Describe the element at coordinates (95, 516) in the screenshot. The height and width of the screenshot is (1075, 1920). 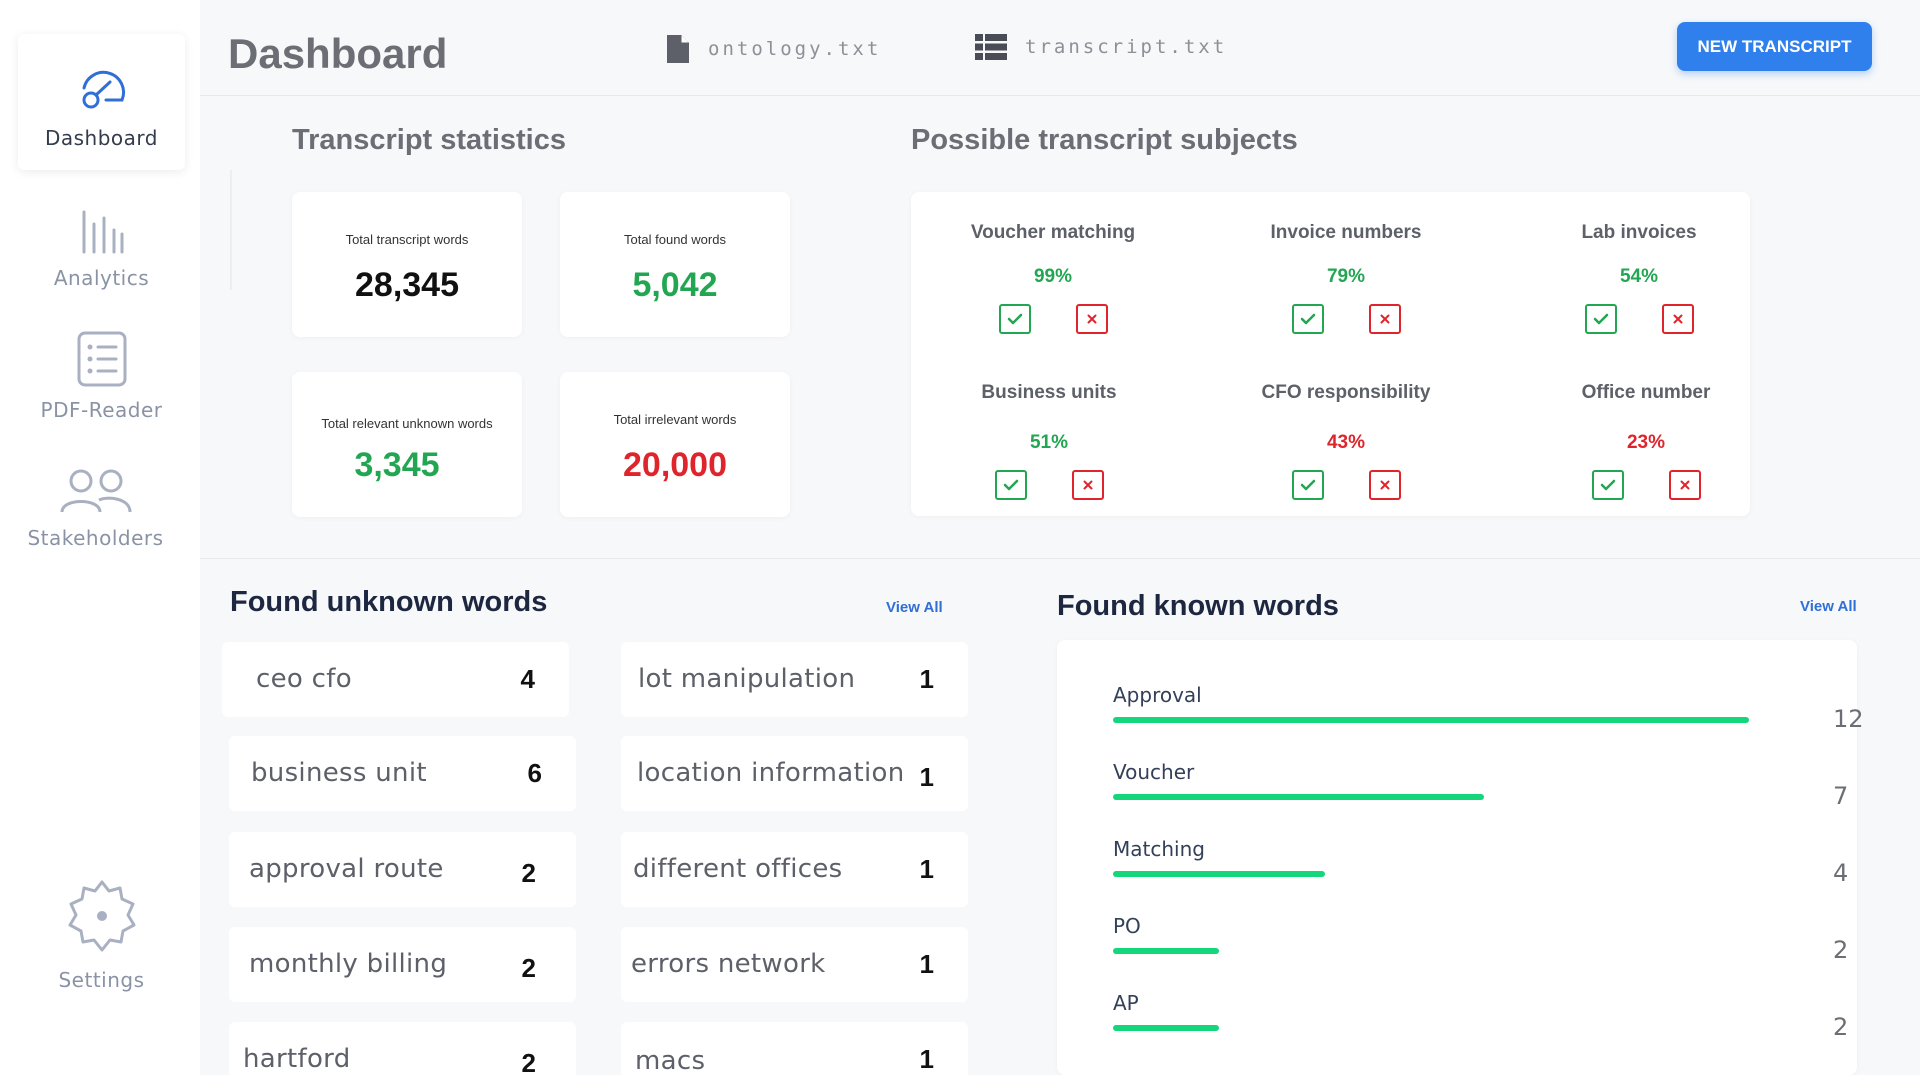
I see `sidebar-item-stakeholders: Stakeholders` at that location.